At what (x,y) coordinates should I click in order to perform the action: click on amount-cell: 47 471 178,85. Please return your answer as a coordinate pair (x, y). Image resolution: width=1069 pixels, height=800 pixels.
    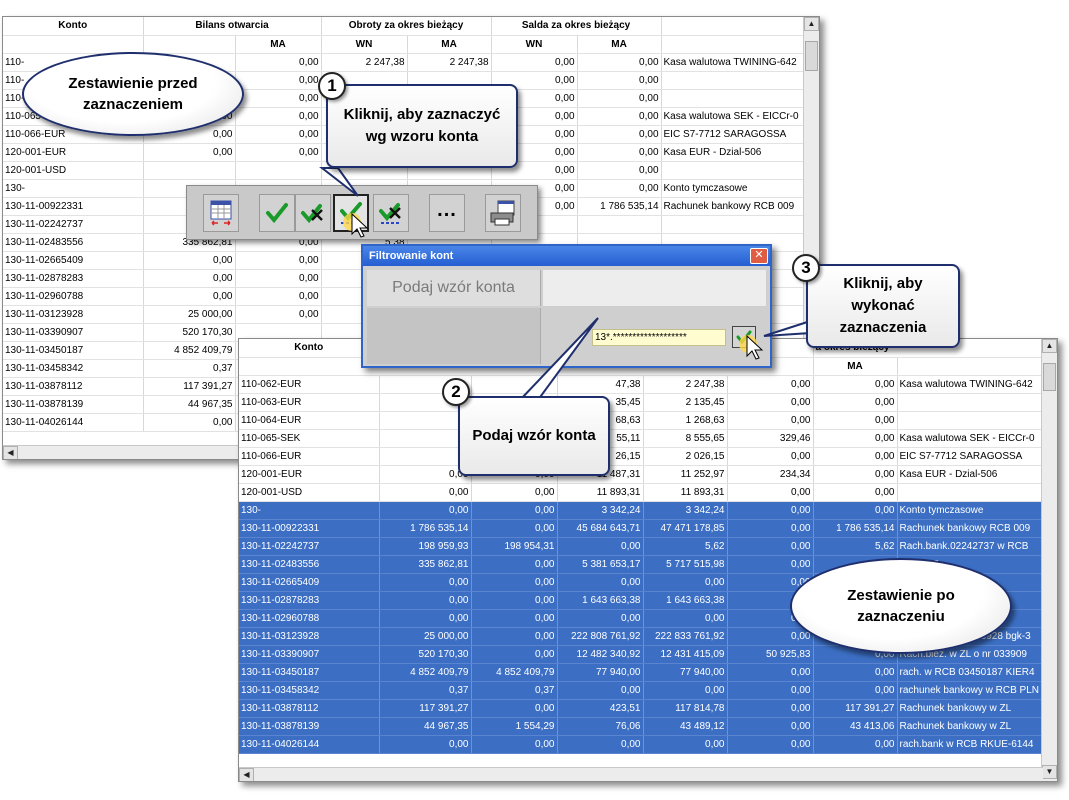
    Looking at the image, I should click on (685, 528).